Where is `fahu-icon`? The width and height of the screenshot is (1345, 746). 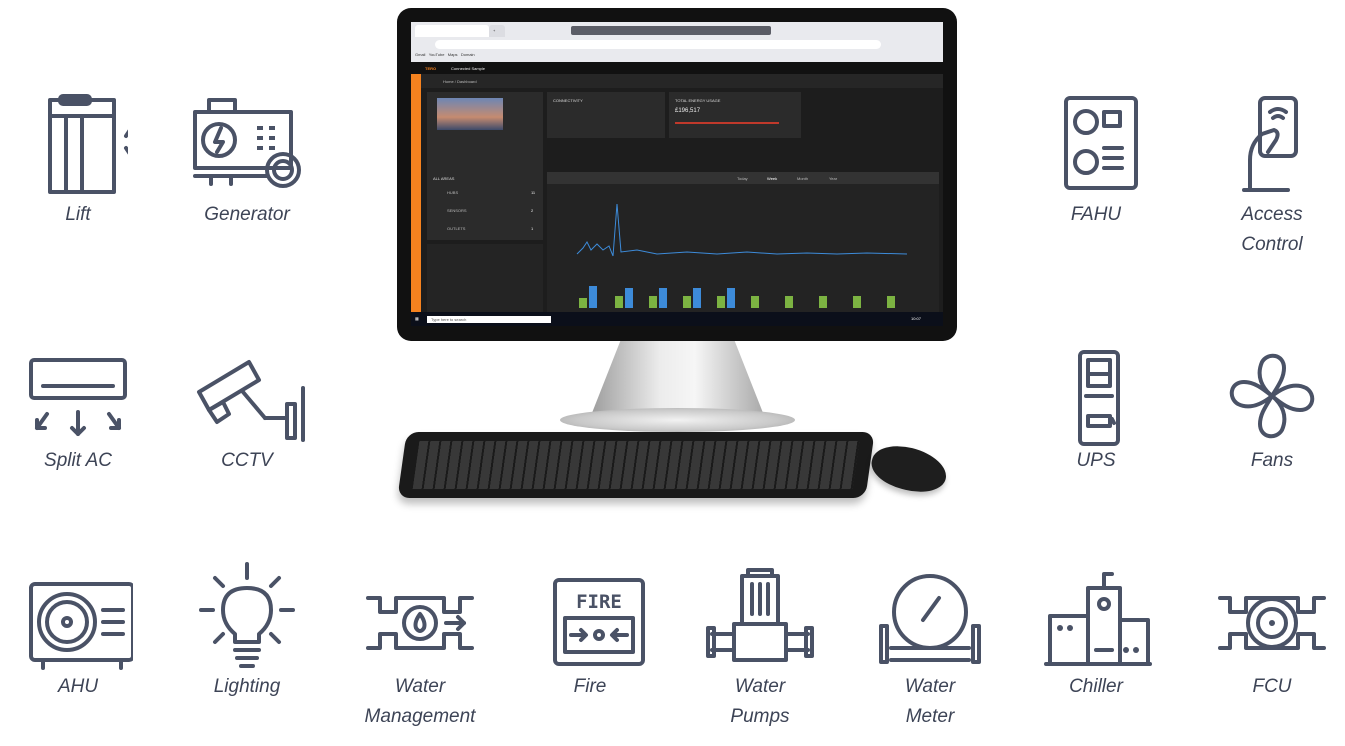
fahu-icon is located at coordinates (1101, 143).